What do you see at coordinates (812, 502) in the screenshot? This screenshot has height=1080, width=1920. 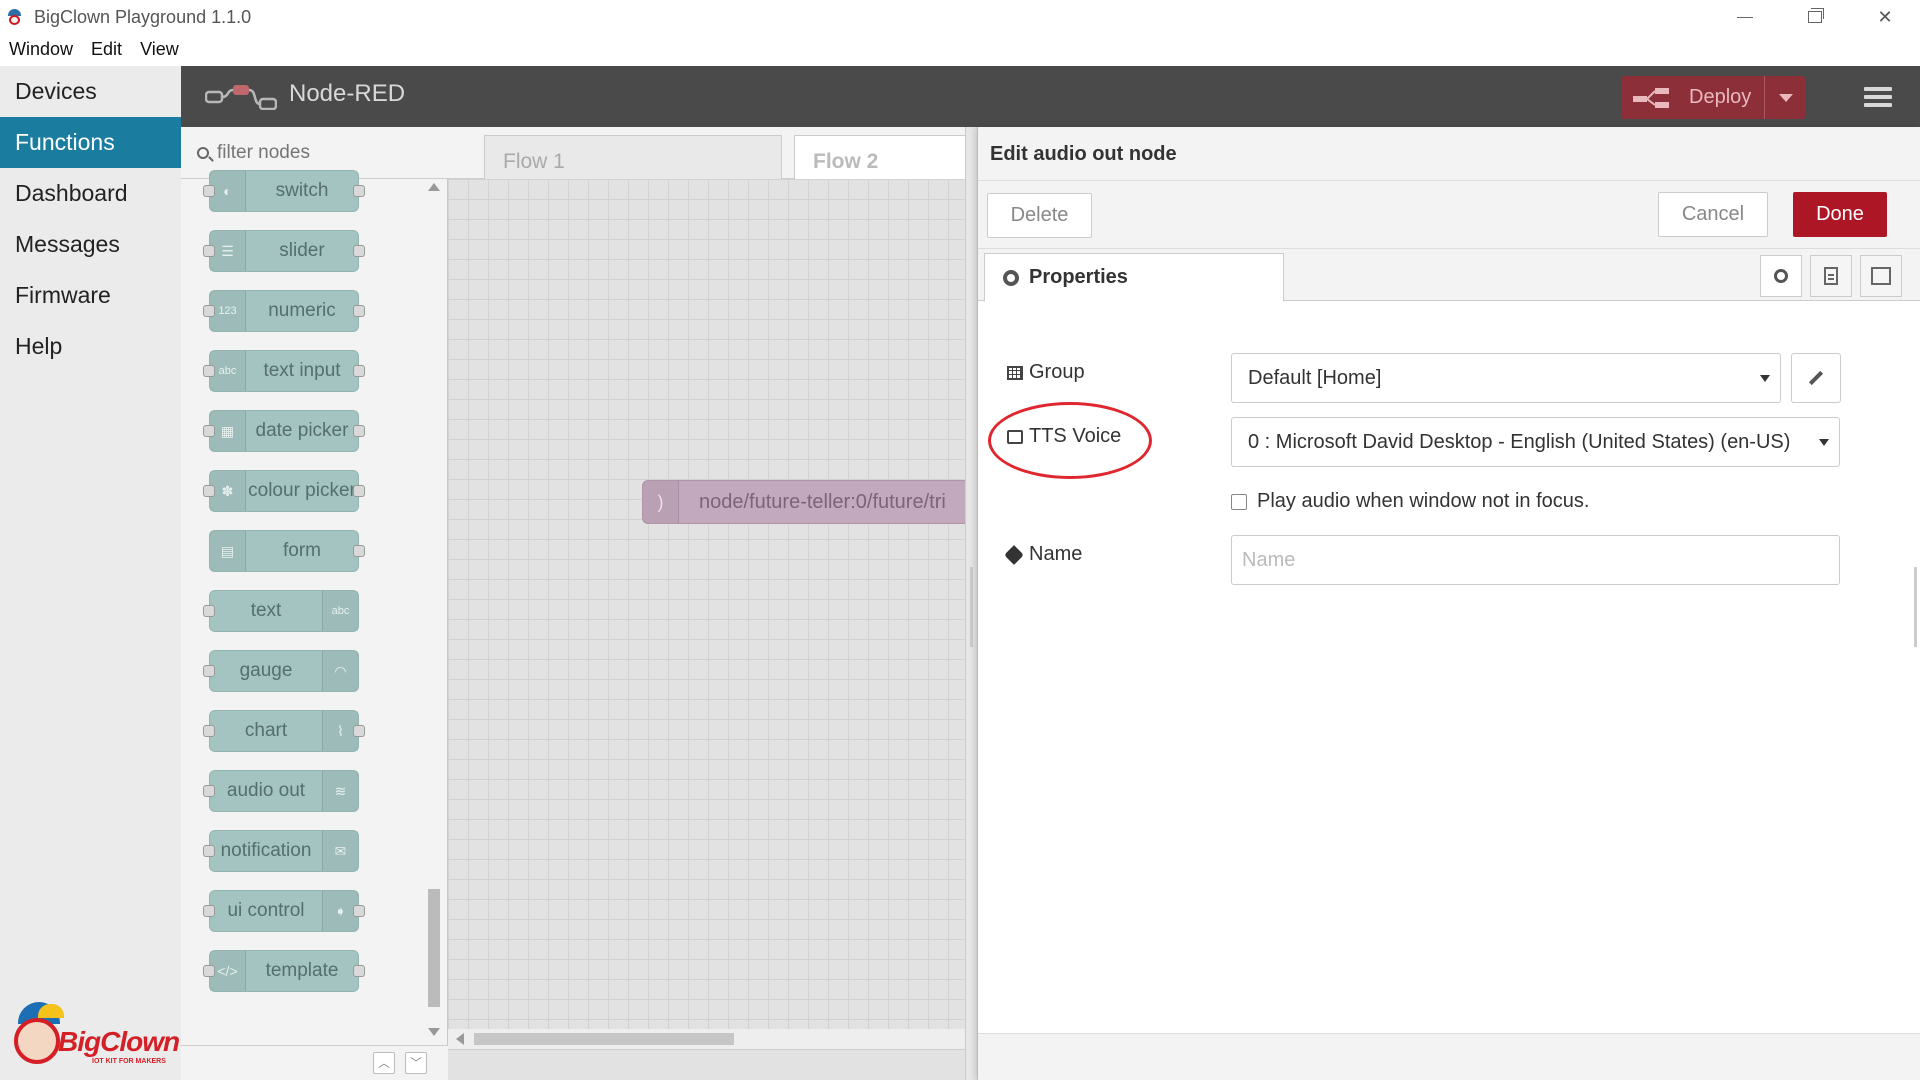 I see `flow-node-audio-out: ) node/future-teller:0/future/tri` at bounding box center [812, 502].